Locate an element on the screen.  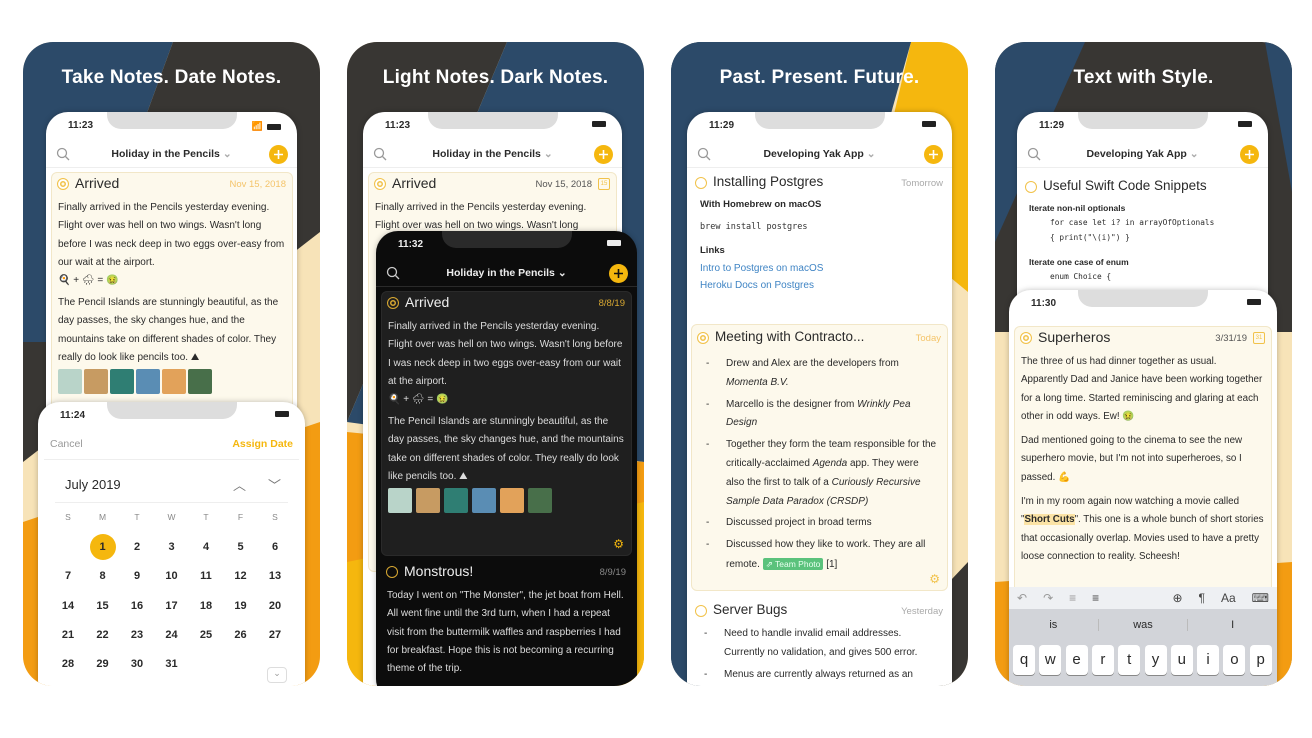
calendar-day: 5 is located at coordinates (241, 547).